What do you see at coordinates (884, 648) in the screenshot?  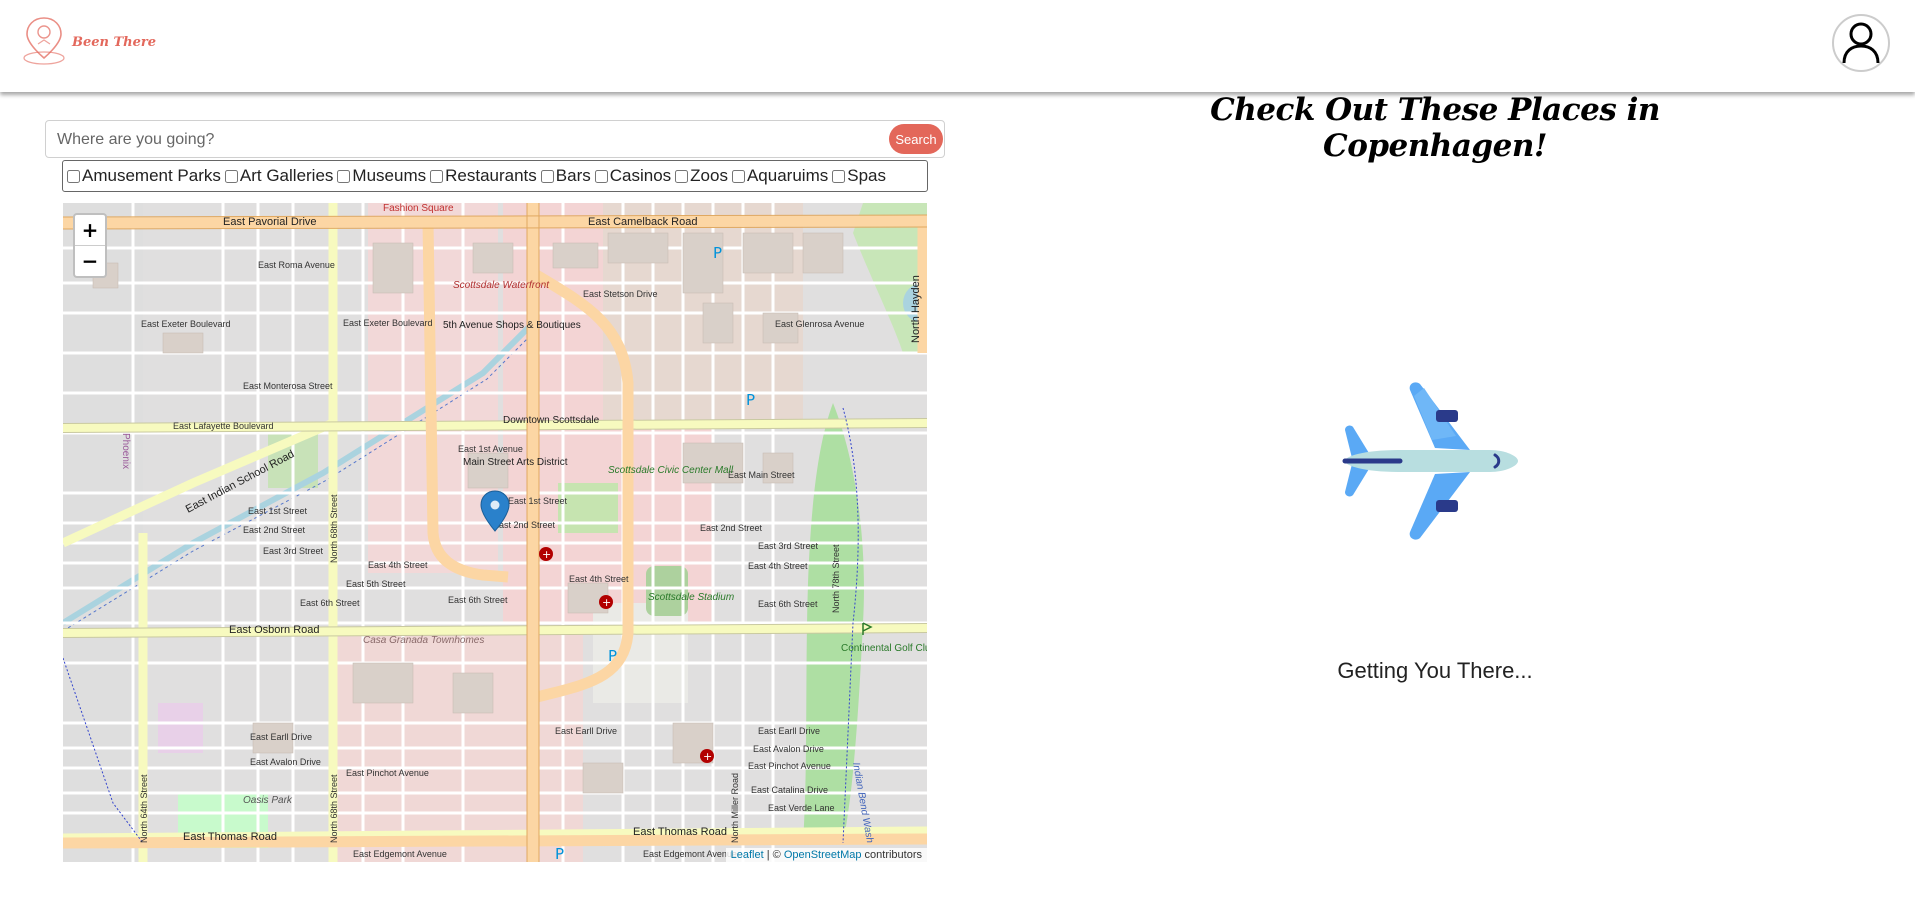 I see `place-label: Continental Golf Club (Scottsdale)` at bounding box center [884, 648].